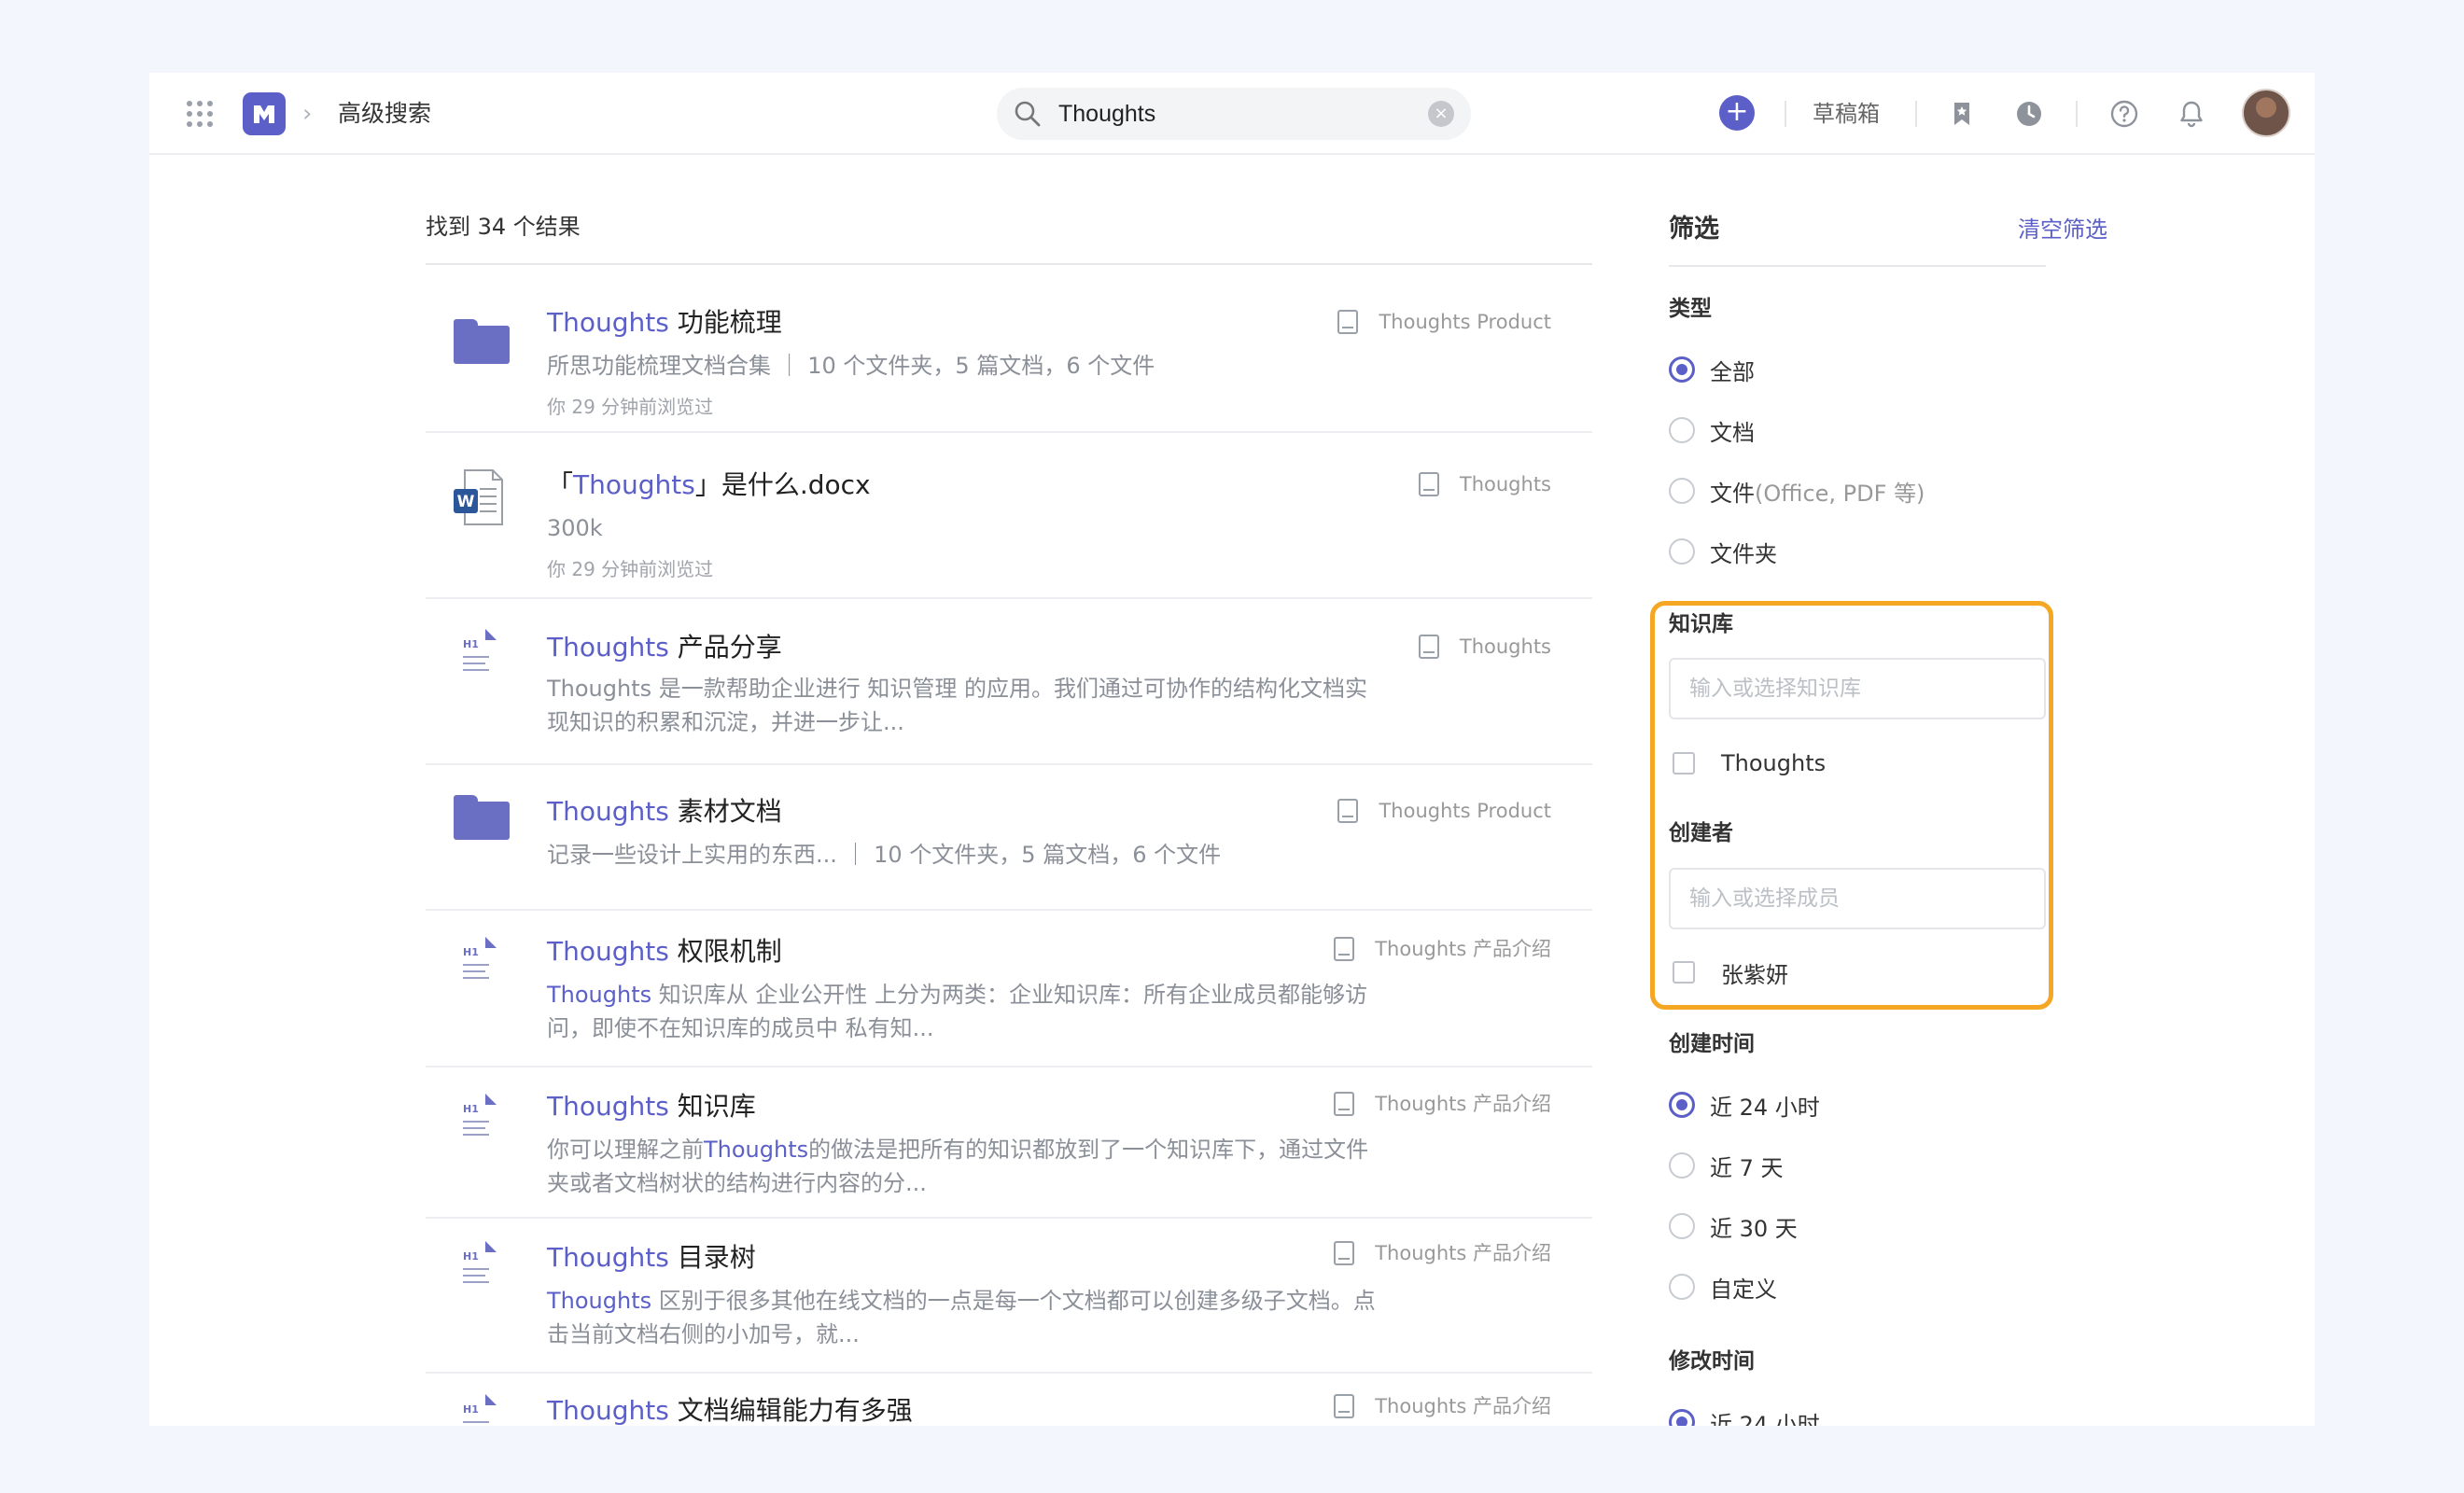  What do you see at coordinates (1723, 551) in the screenshot?
I see `type-option-folder: 文件夹` at bounding box center [1723, 551].